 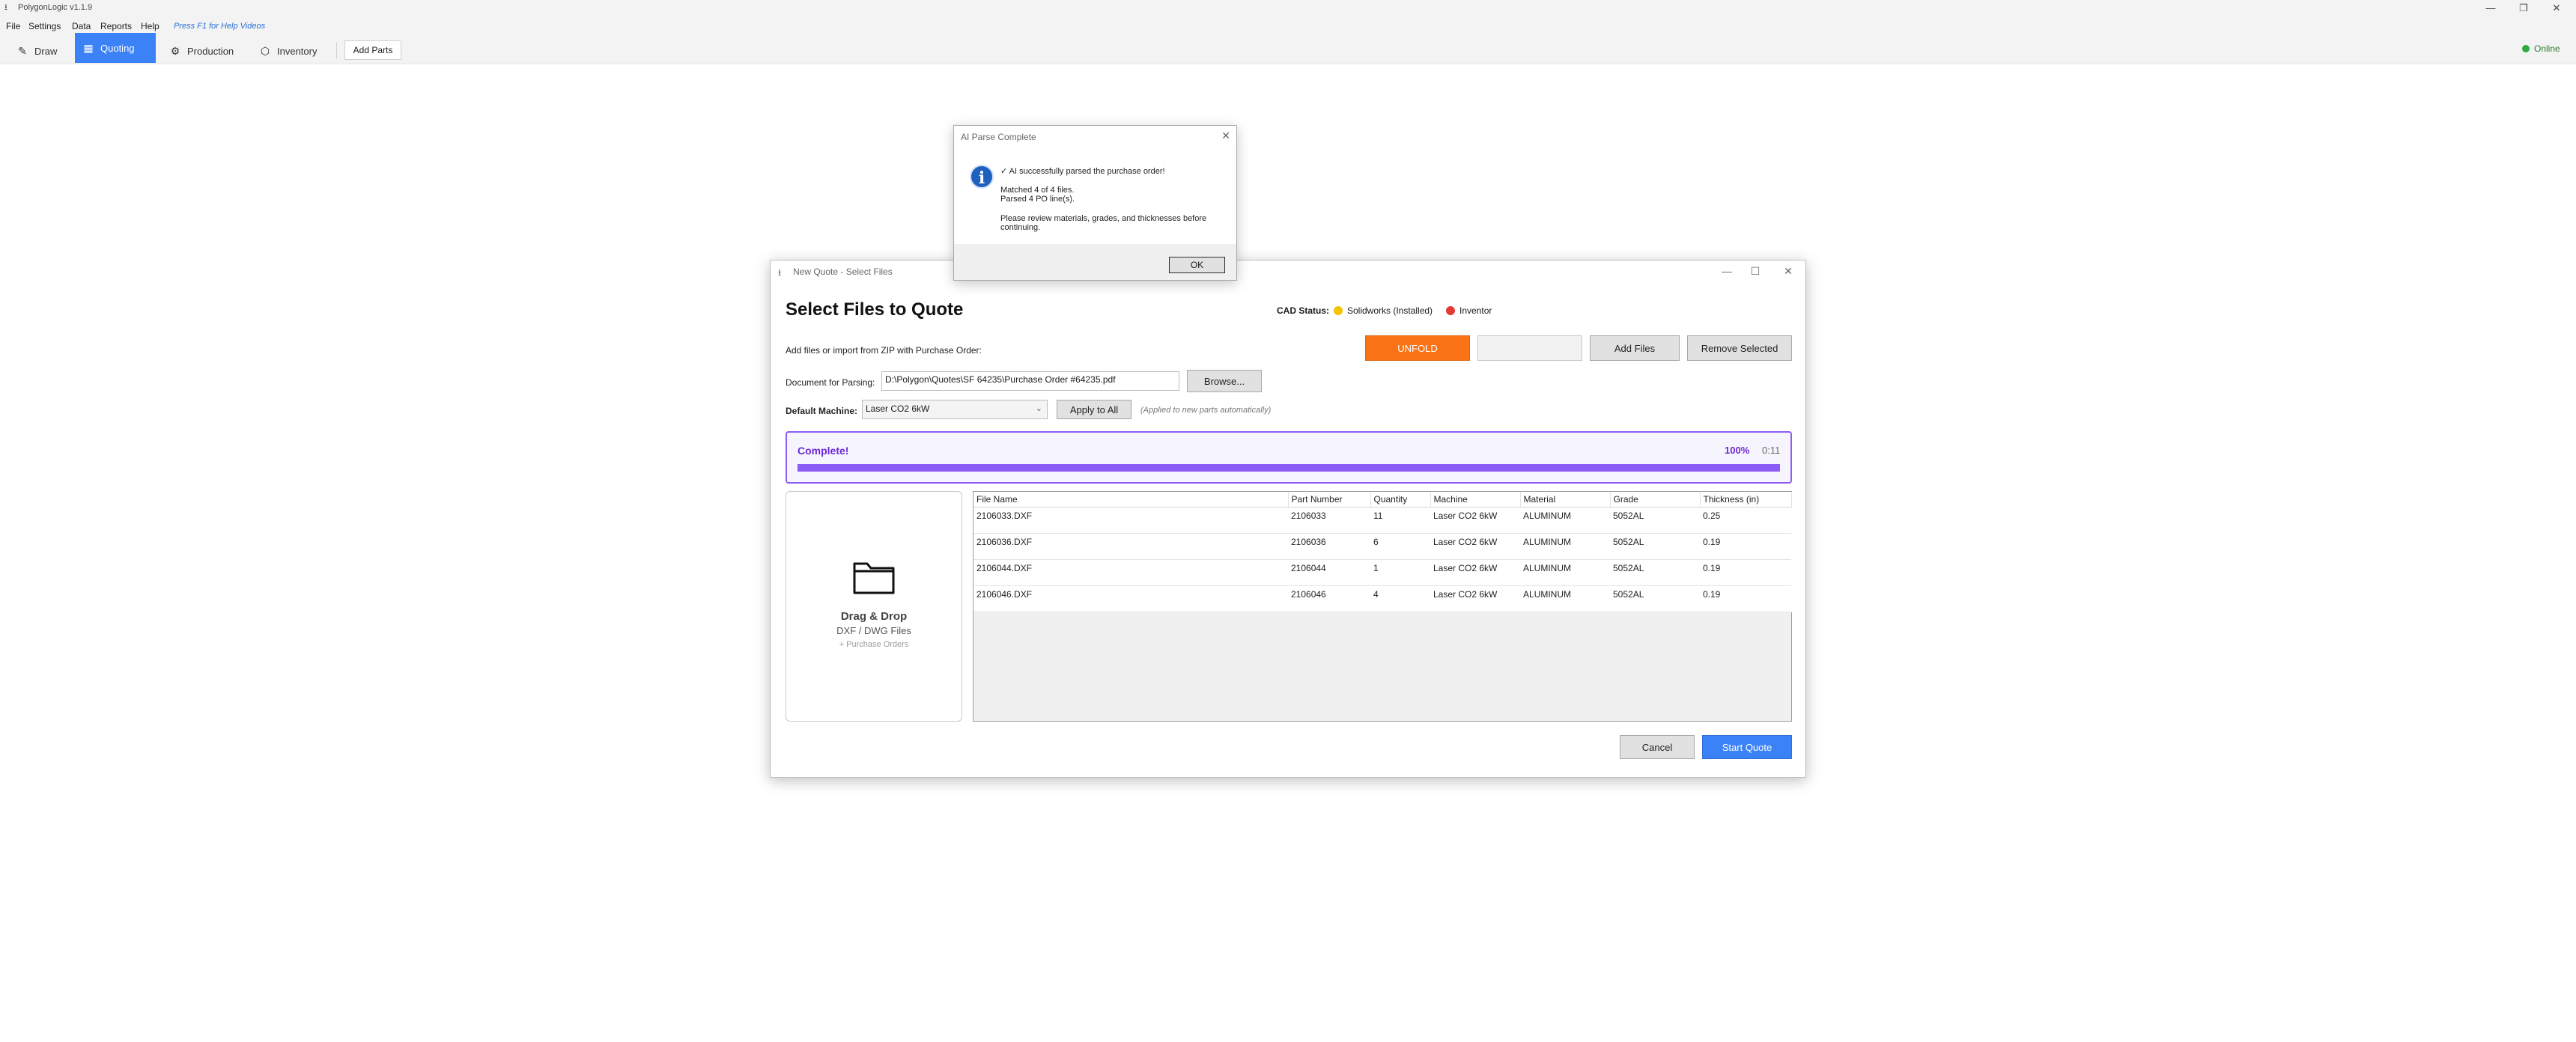 What do you see at coordinates (1788, 271) in the screenshot?
I see `dialog-close-button: ✕` at bounding box center [1788, 271].